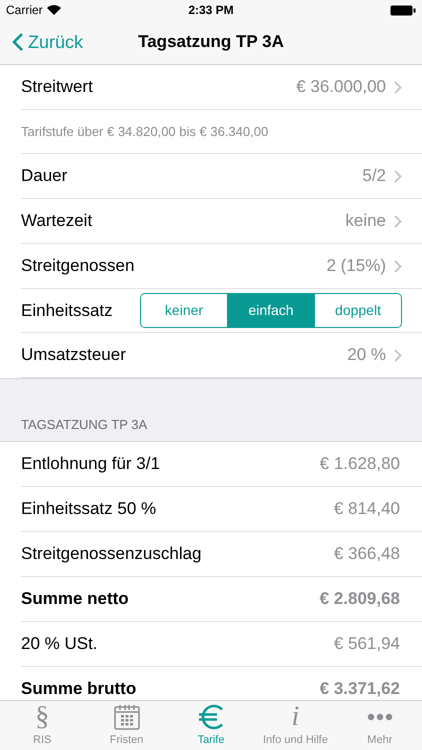  I want to click on setting-value: keine, so click(365, 221).